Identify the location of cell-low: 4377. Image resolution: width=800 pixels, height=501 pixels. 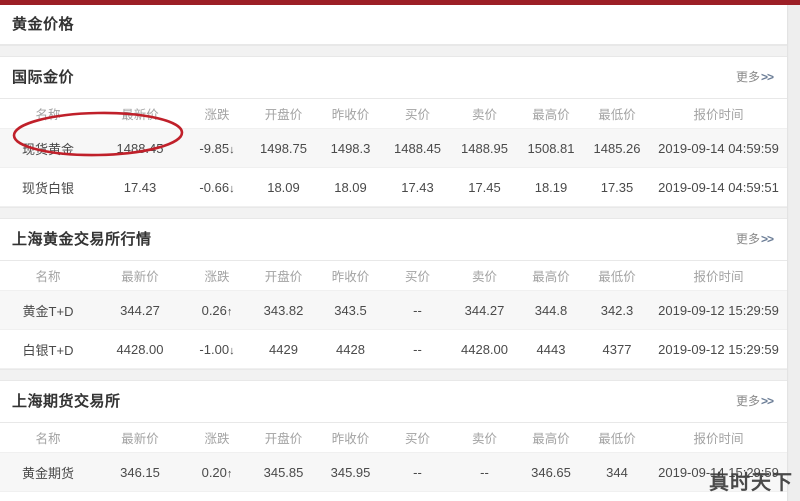
(617, 349).